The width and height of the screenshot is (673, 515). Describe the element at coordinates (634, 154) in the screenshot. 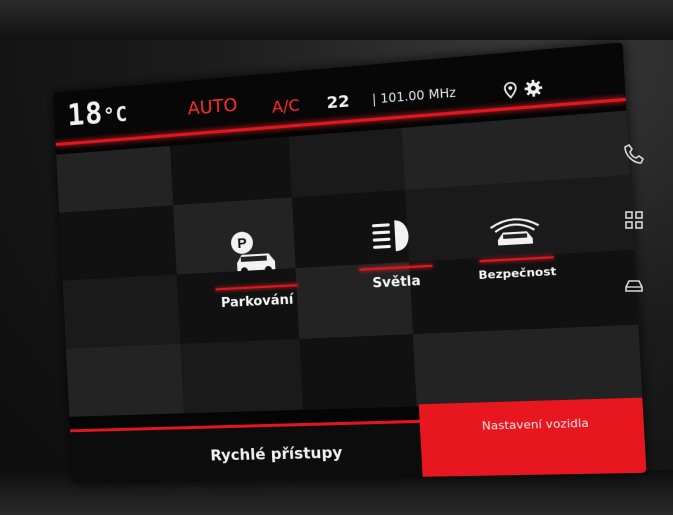

I see `phone-icon` at that location.